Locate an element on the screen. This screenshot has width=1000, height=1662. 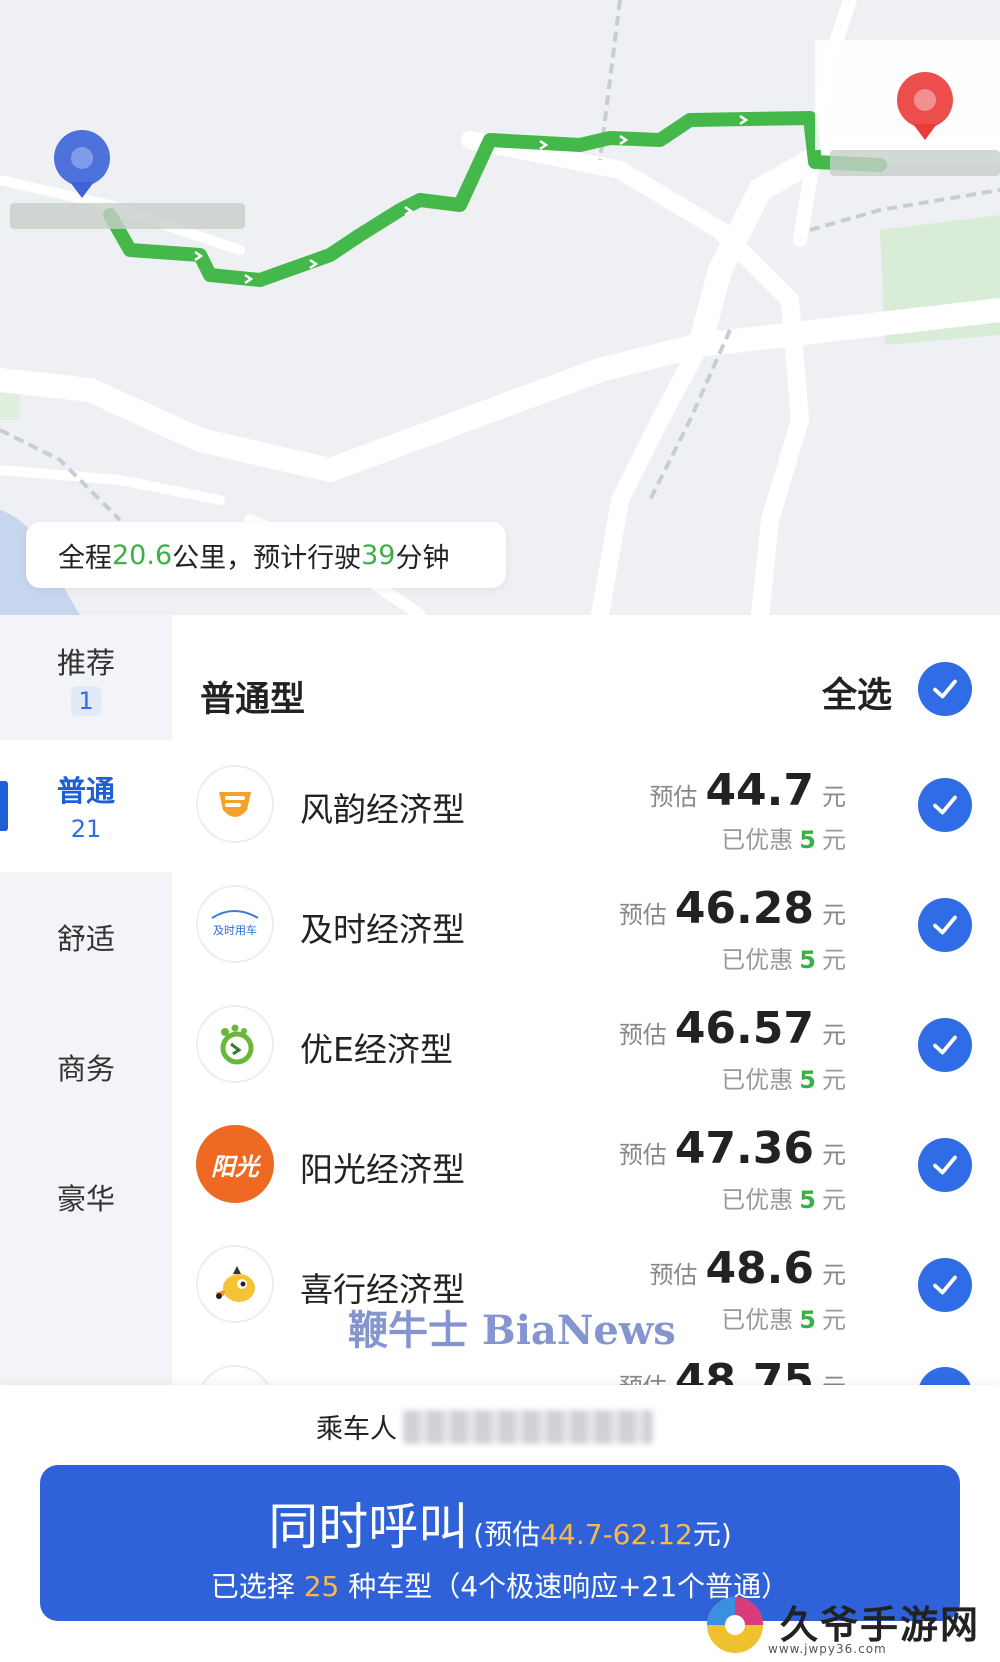
list-title: 普通型 is located at coordinates (253, 700).